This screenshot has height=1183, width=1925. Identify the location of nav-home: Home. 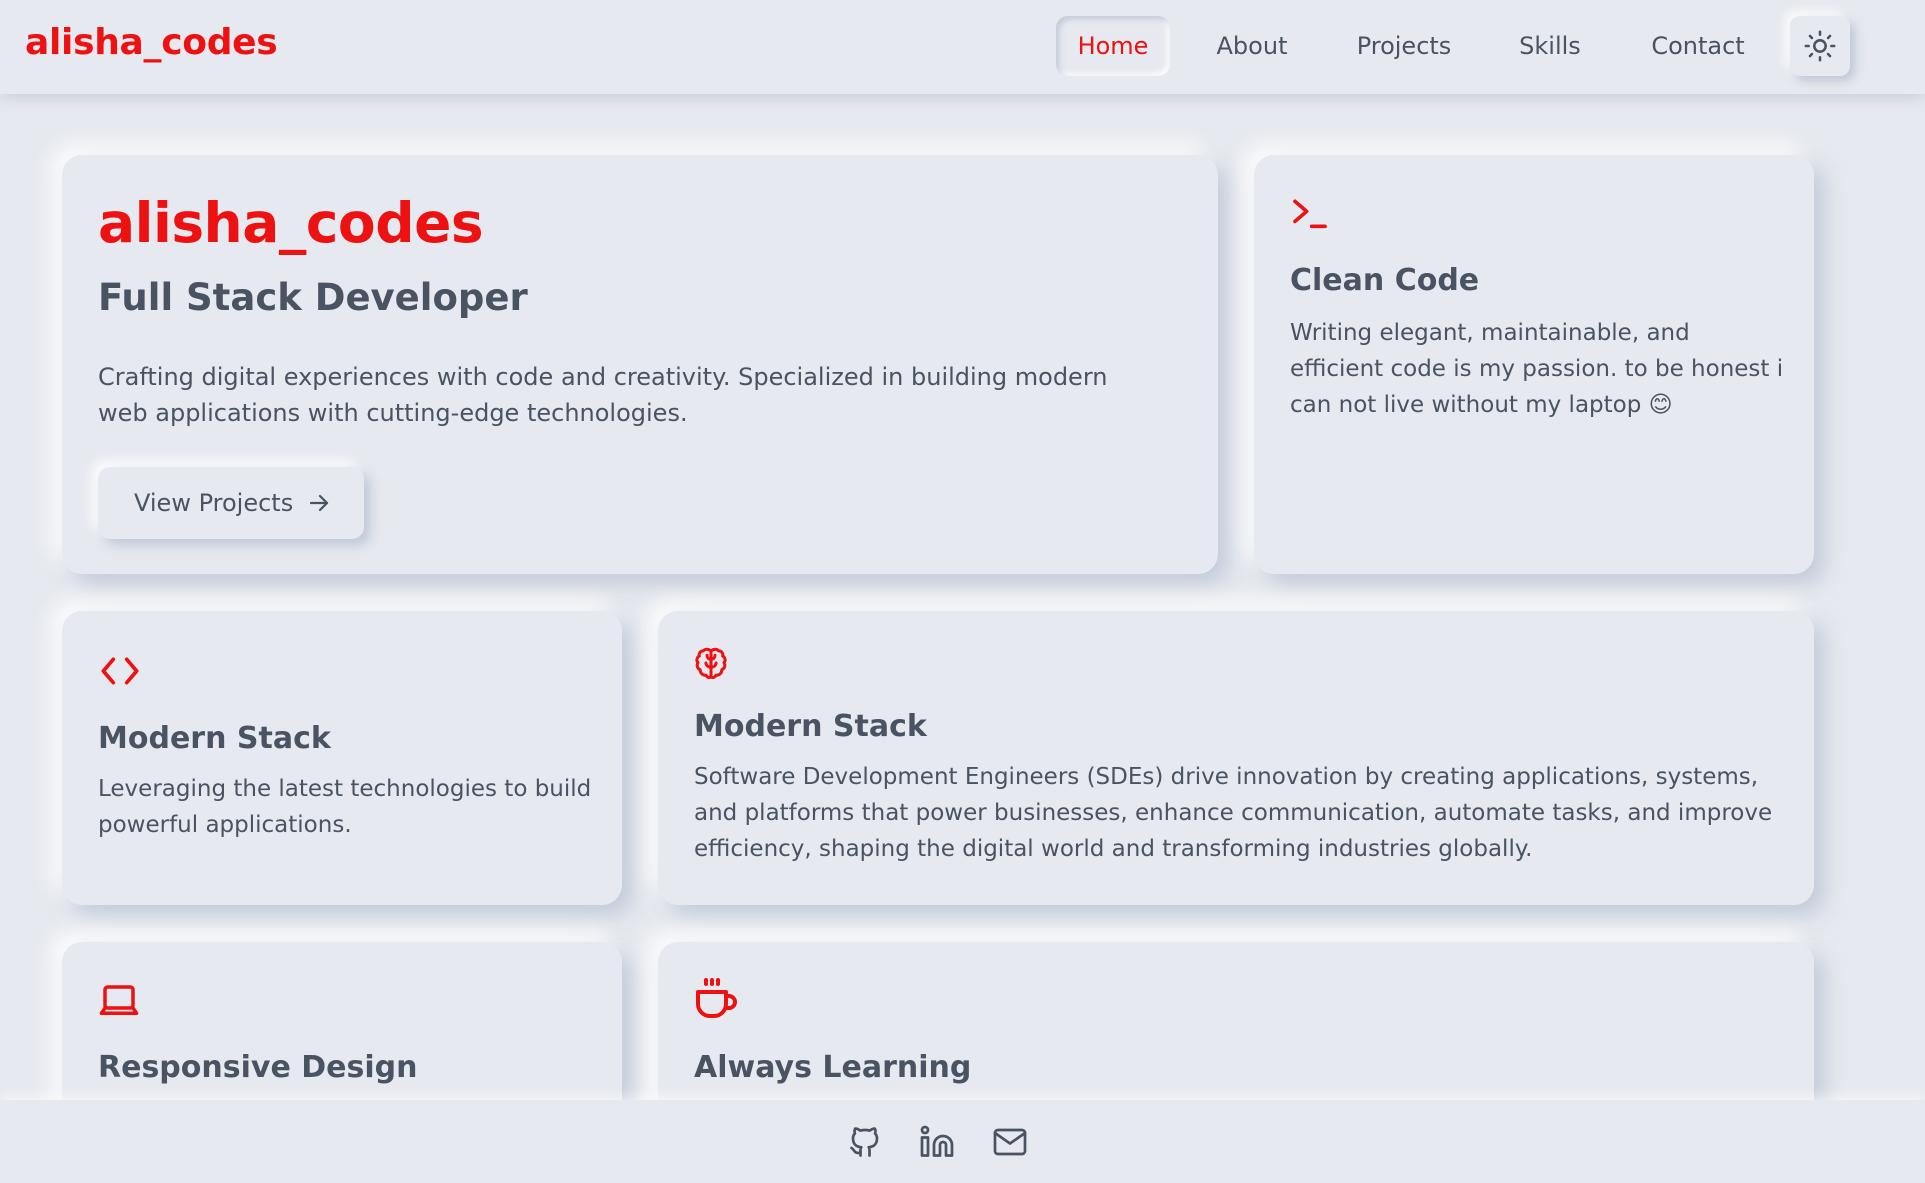
(1113, 46).